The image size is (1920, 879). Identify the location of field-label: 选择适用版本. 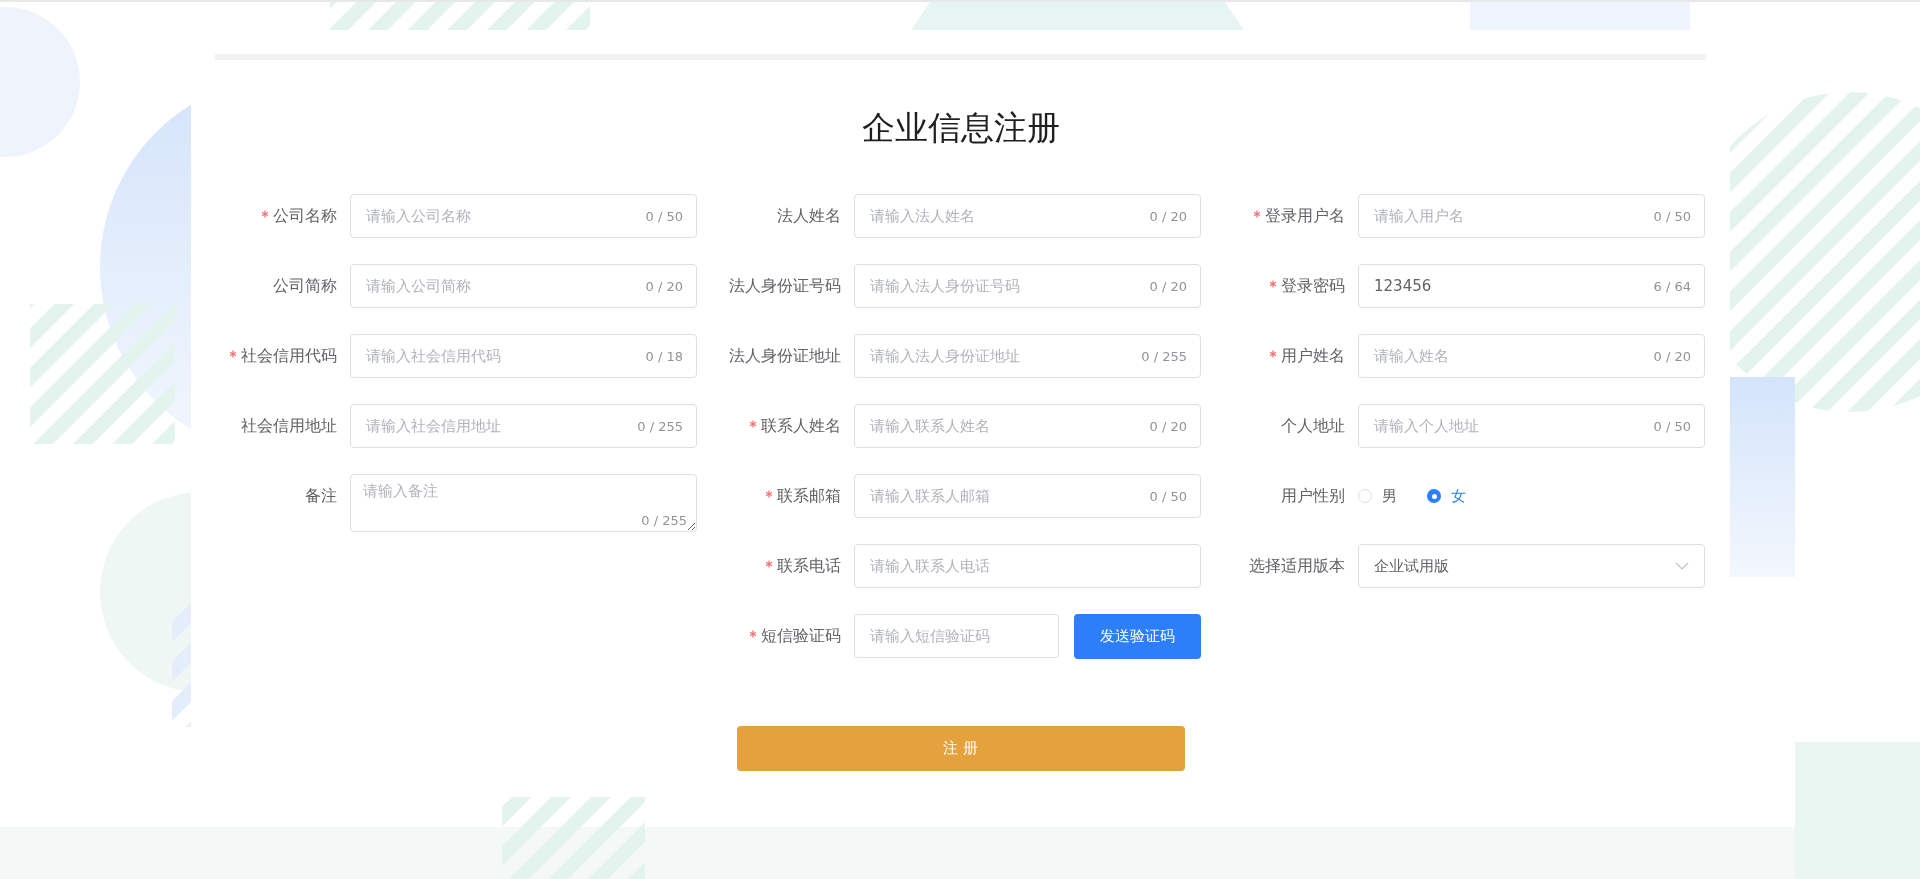
(1297, 566).